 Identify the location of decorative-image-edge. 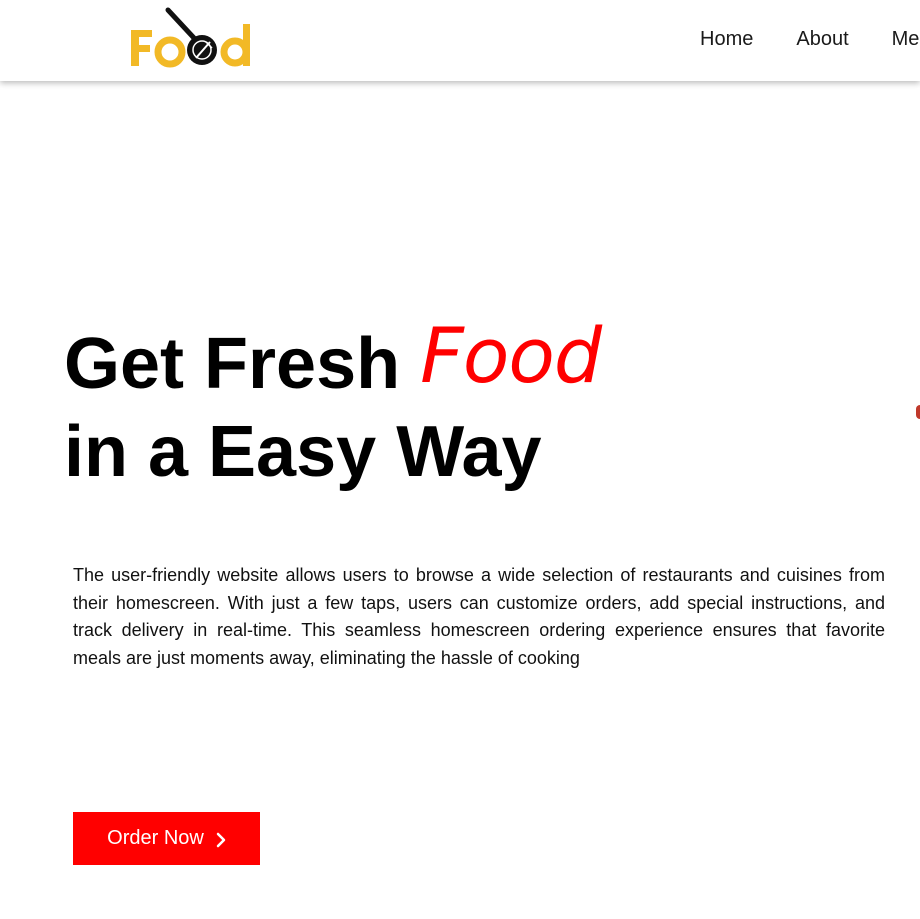
(918, 412).